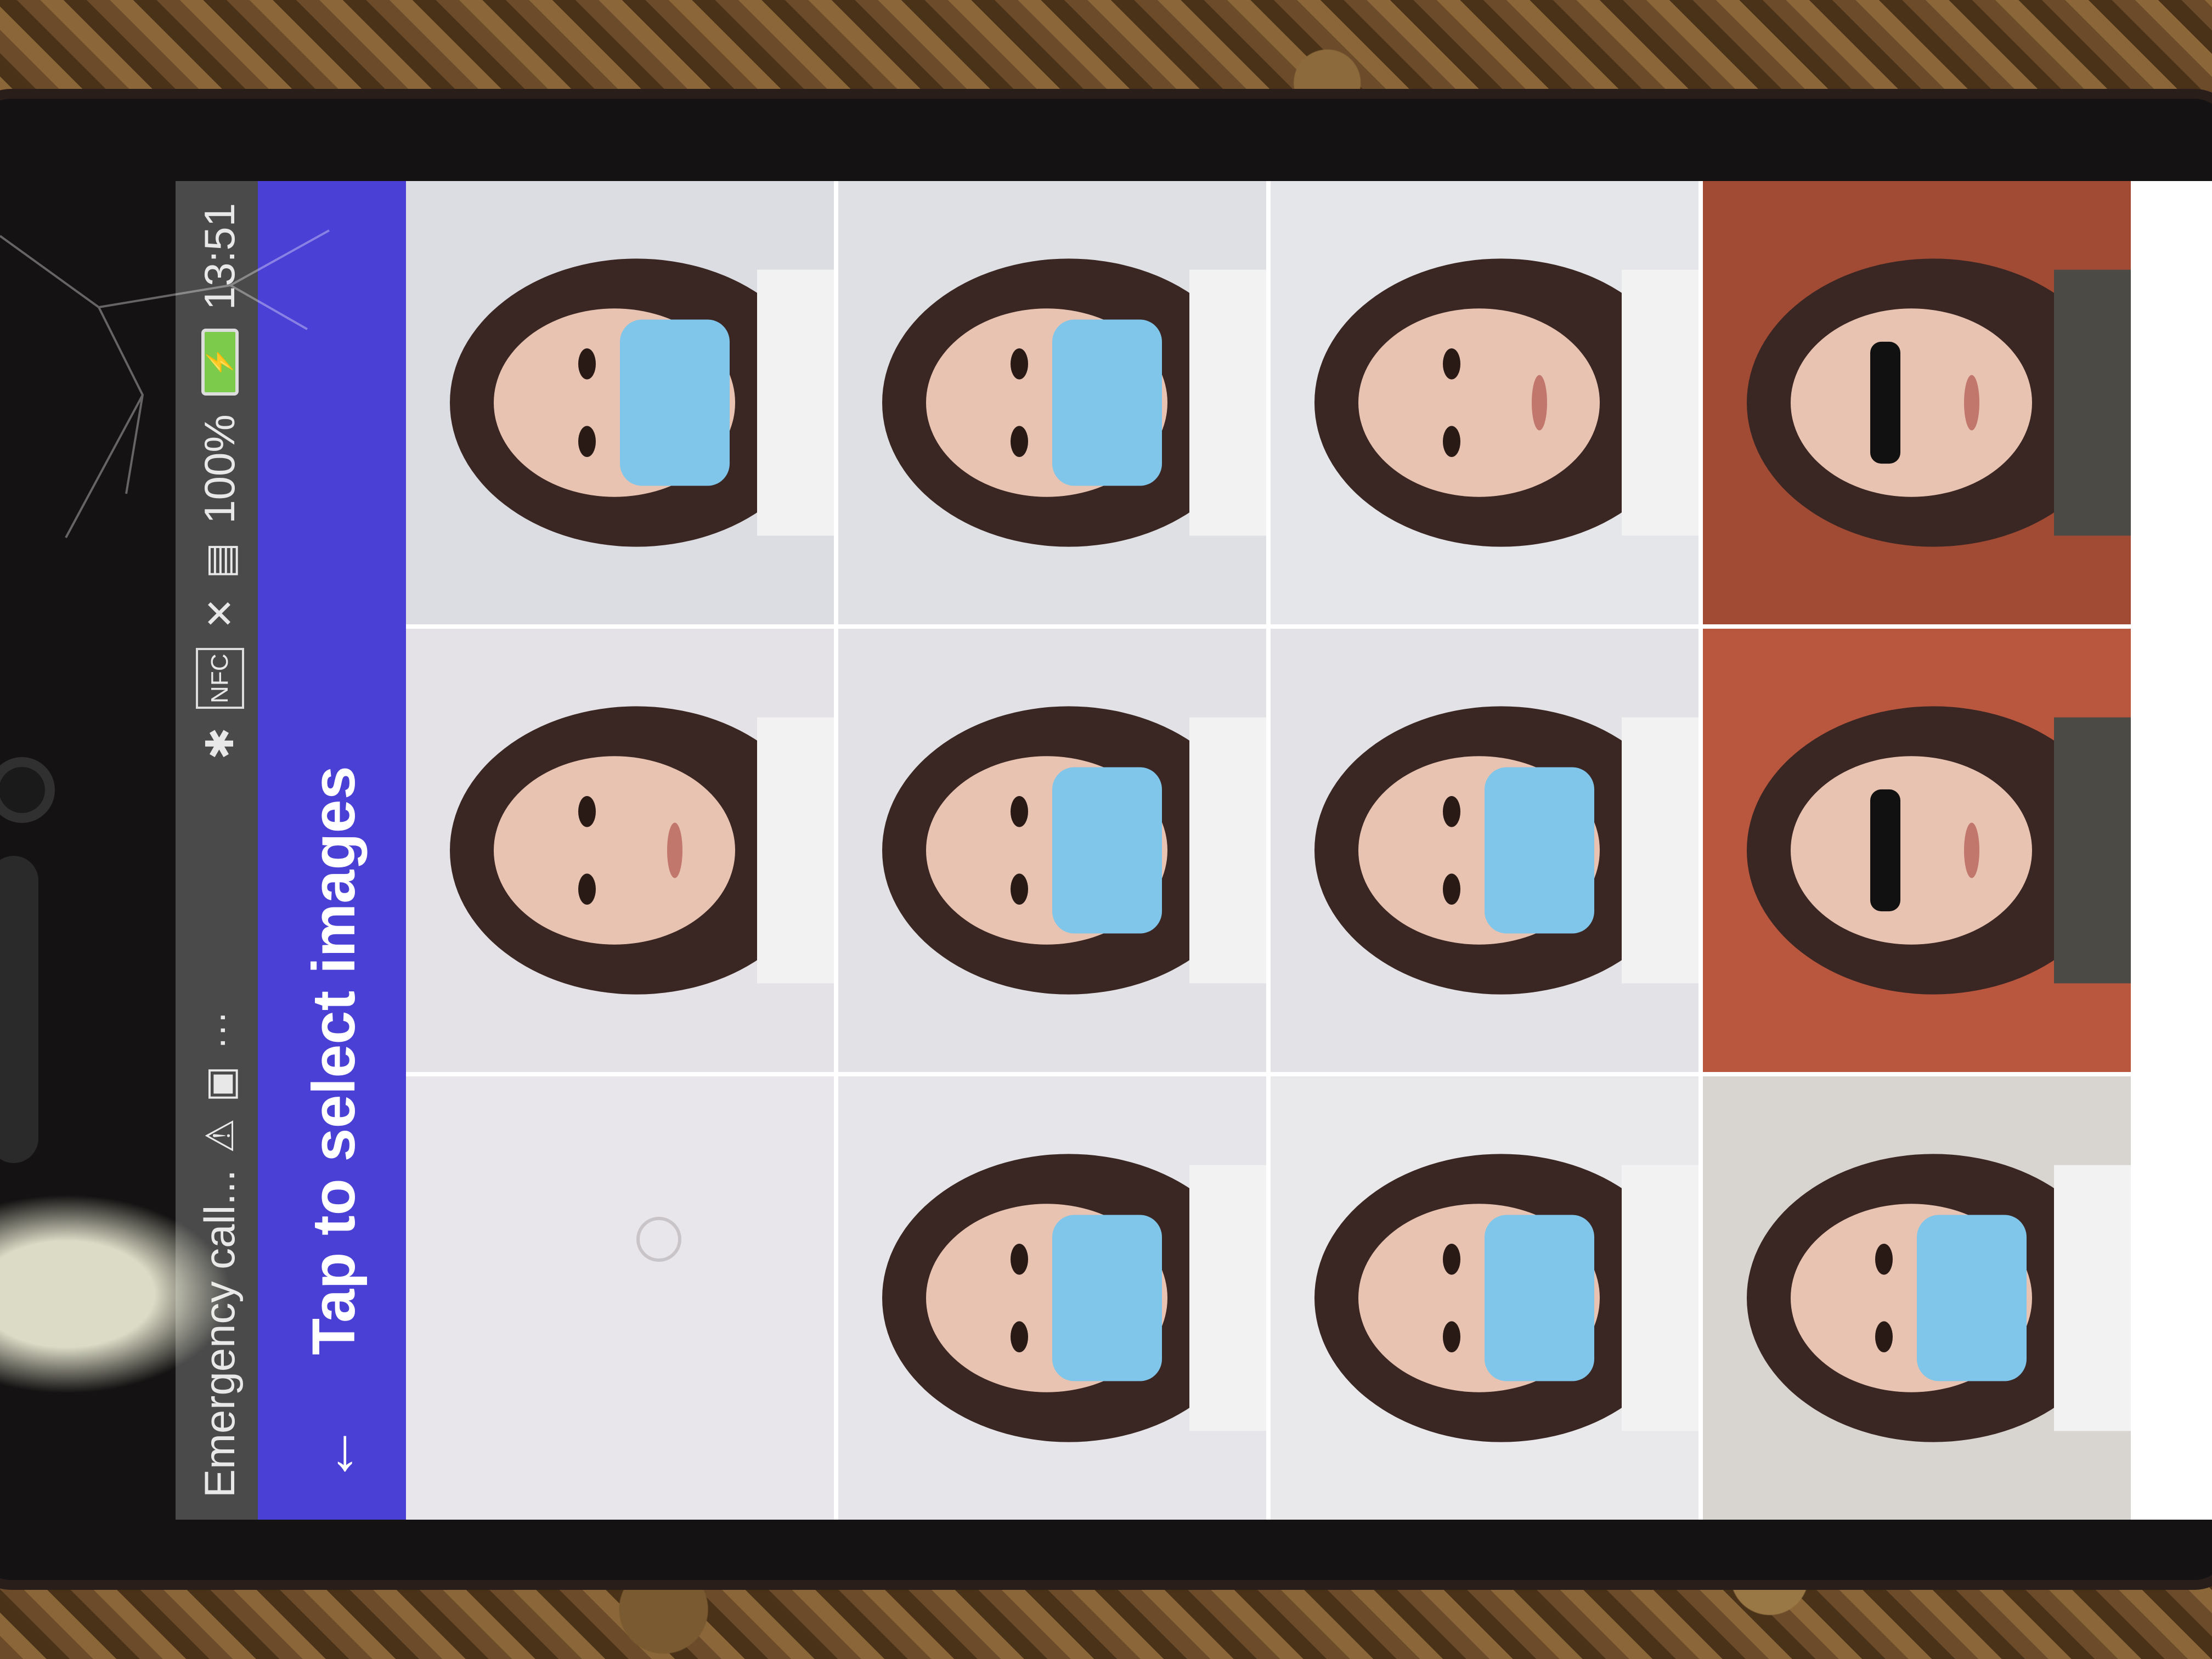 The height and width of the screenshot is (1659, 2212). Describe the element at coordinates (219, 1136) in the screenshot. I see `sim-alert-icon: ⚠` at that location.